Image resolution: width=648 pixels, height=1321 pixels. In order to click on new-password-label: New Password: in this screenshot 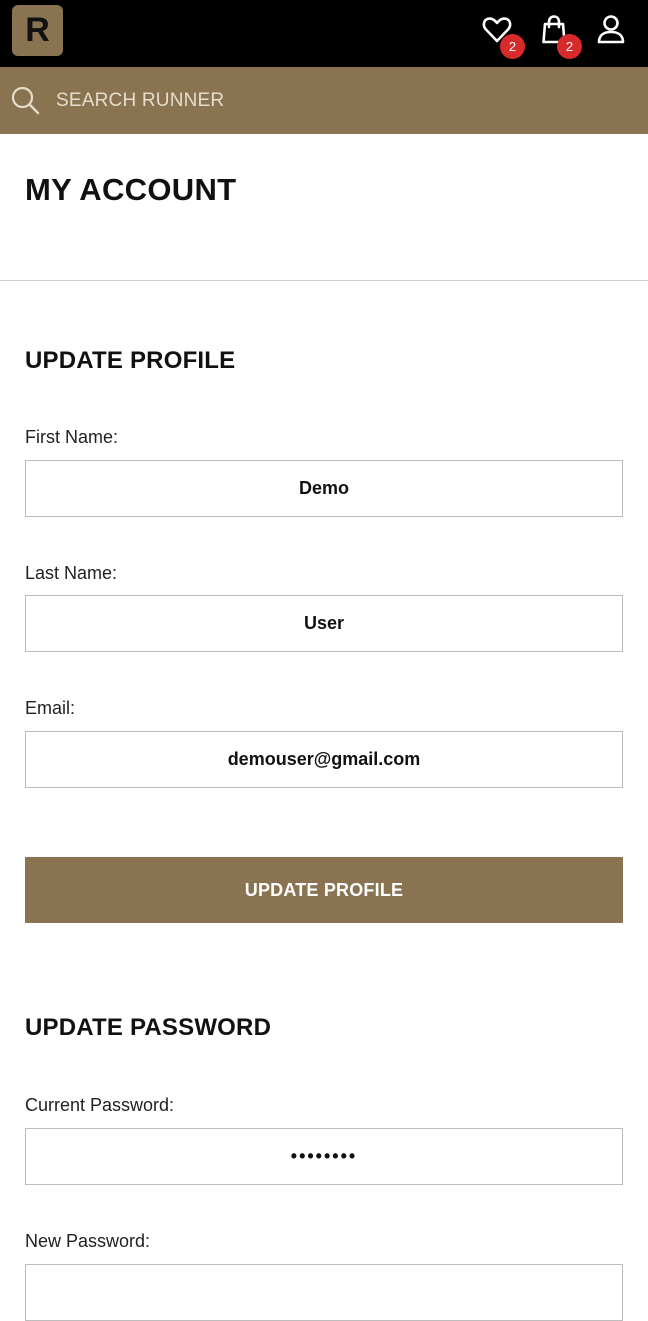, I will do `click(88, 1241)`.